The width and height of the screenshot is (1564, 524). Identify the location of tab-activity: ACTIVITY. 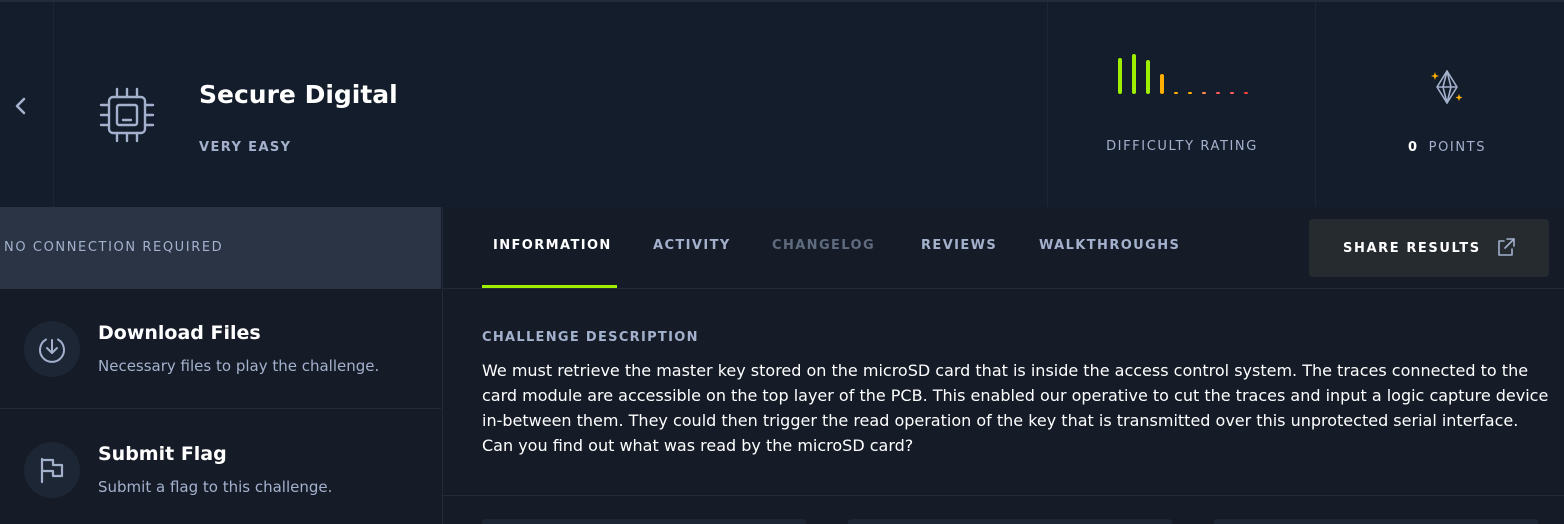
(692, 245).